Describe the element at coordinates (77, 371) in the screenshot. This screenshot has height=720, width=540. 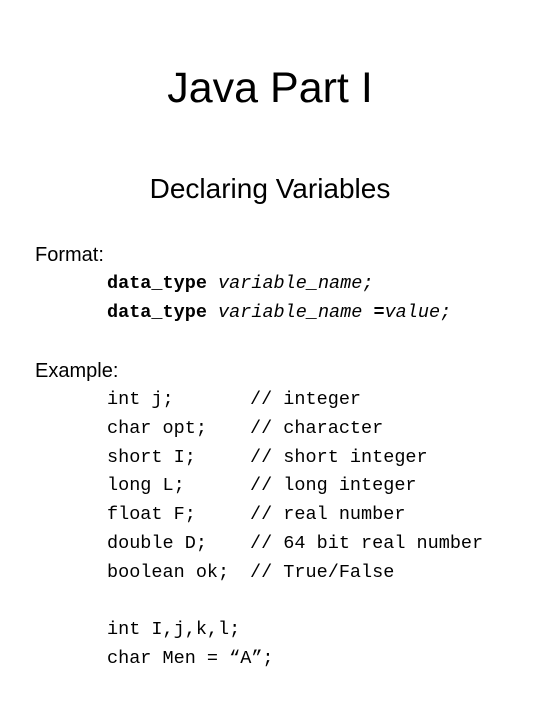
I see `example-label: Example:` at that location.